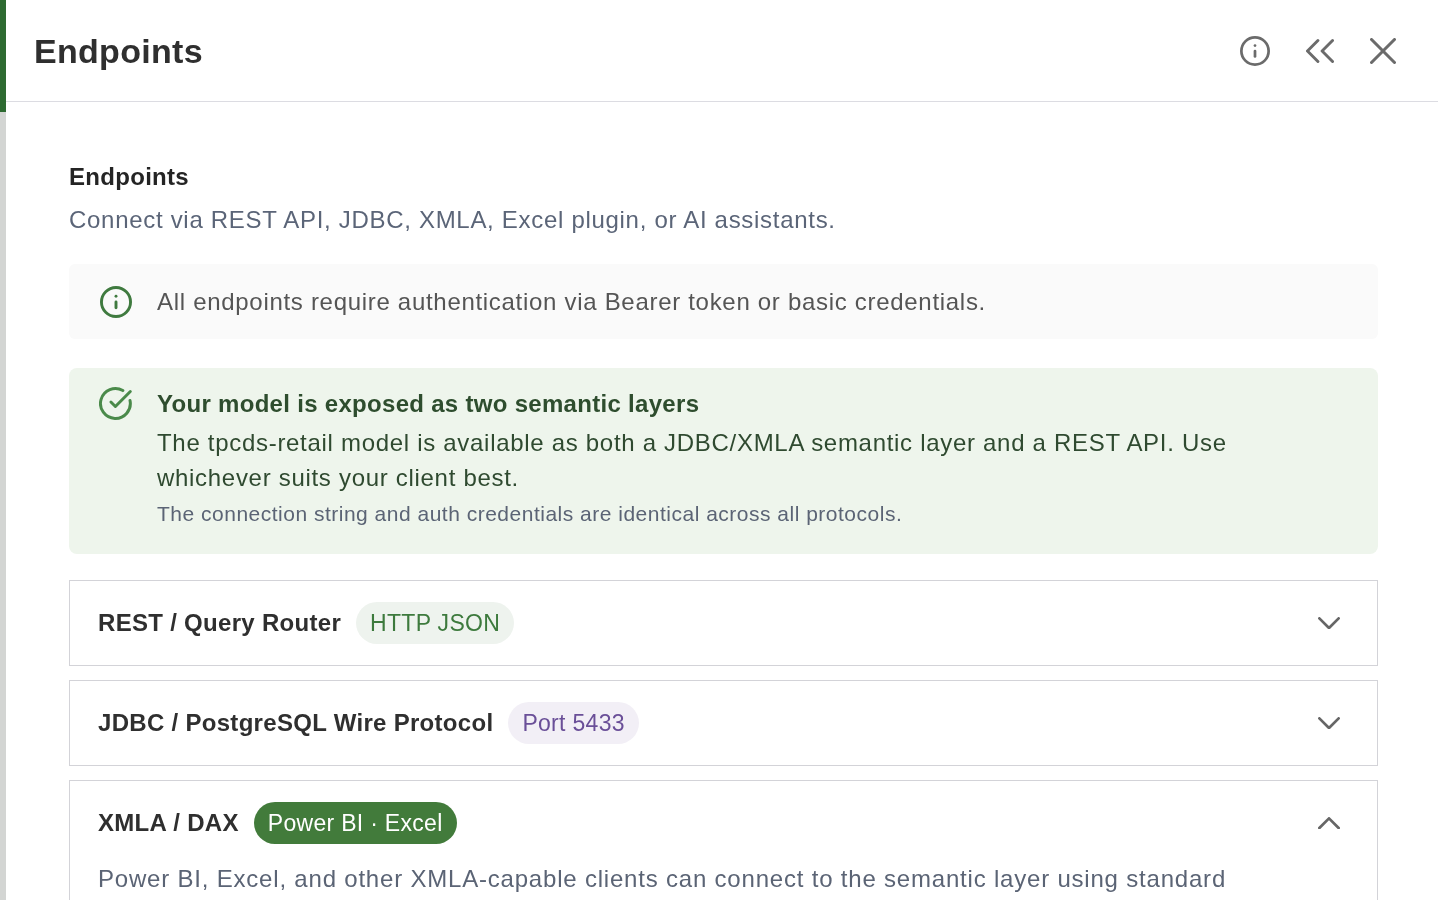  I want to click on protocol-badge: Port 5433, so click(573, 723).